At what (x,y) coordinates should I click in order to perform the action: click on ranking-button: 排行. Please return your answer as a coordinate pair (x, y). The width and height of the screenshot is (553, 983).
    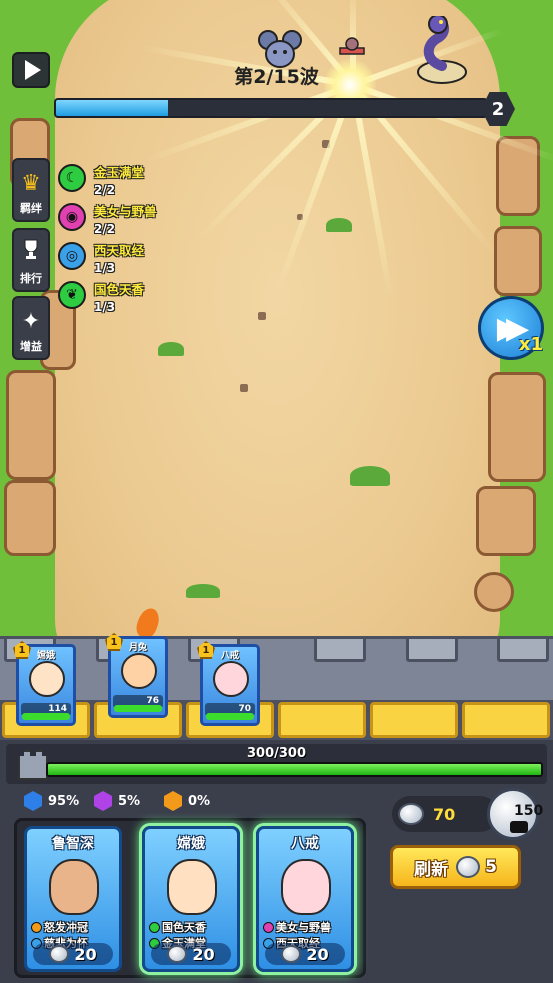
    Looking at the image, I should click on (31, 260).